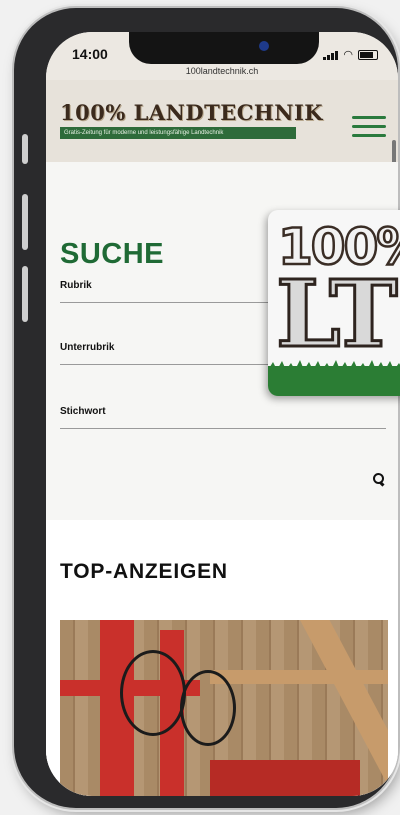 The height and width of the screenshot is (815, 400). Describe the element at coordinates (337, 314) in the screenshot. I see `badge-lt-text: LT` at that location.